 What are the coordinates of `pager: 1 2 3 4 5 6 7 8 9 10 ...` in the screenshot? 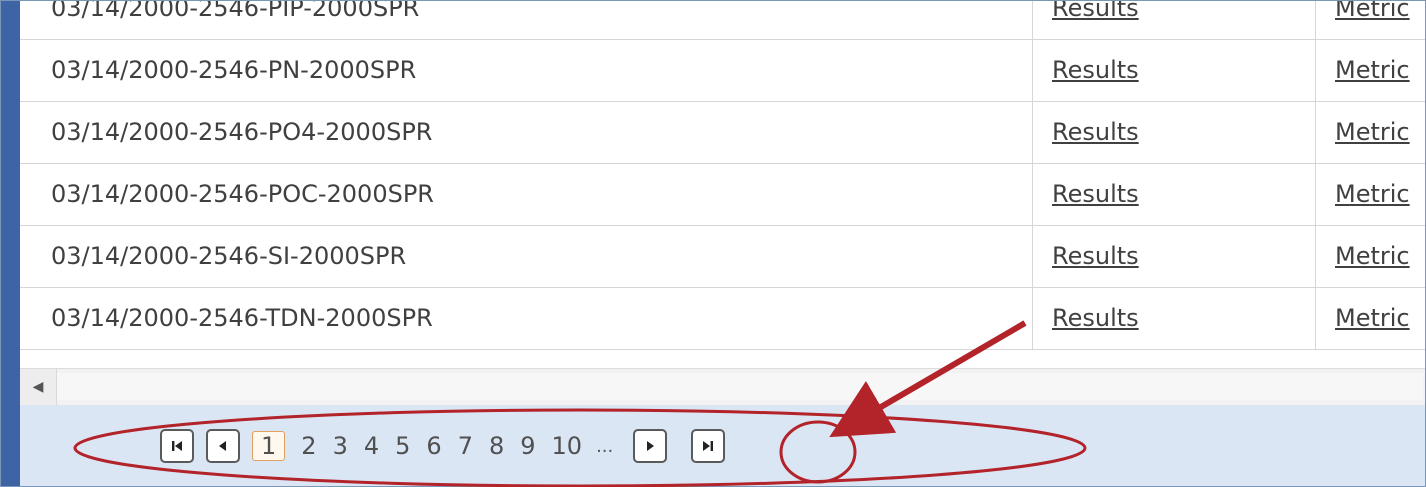 It's located at (448, 446).